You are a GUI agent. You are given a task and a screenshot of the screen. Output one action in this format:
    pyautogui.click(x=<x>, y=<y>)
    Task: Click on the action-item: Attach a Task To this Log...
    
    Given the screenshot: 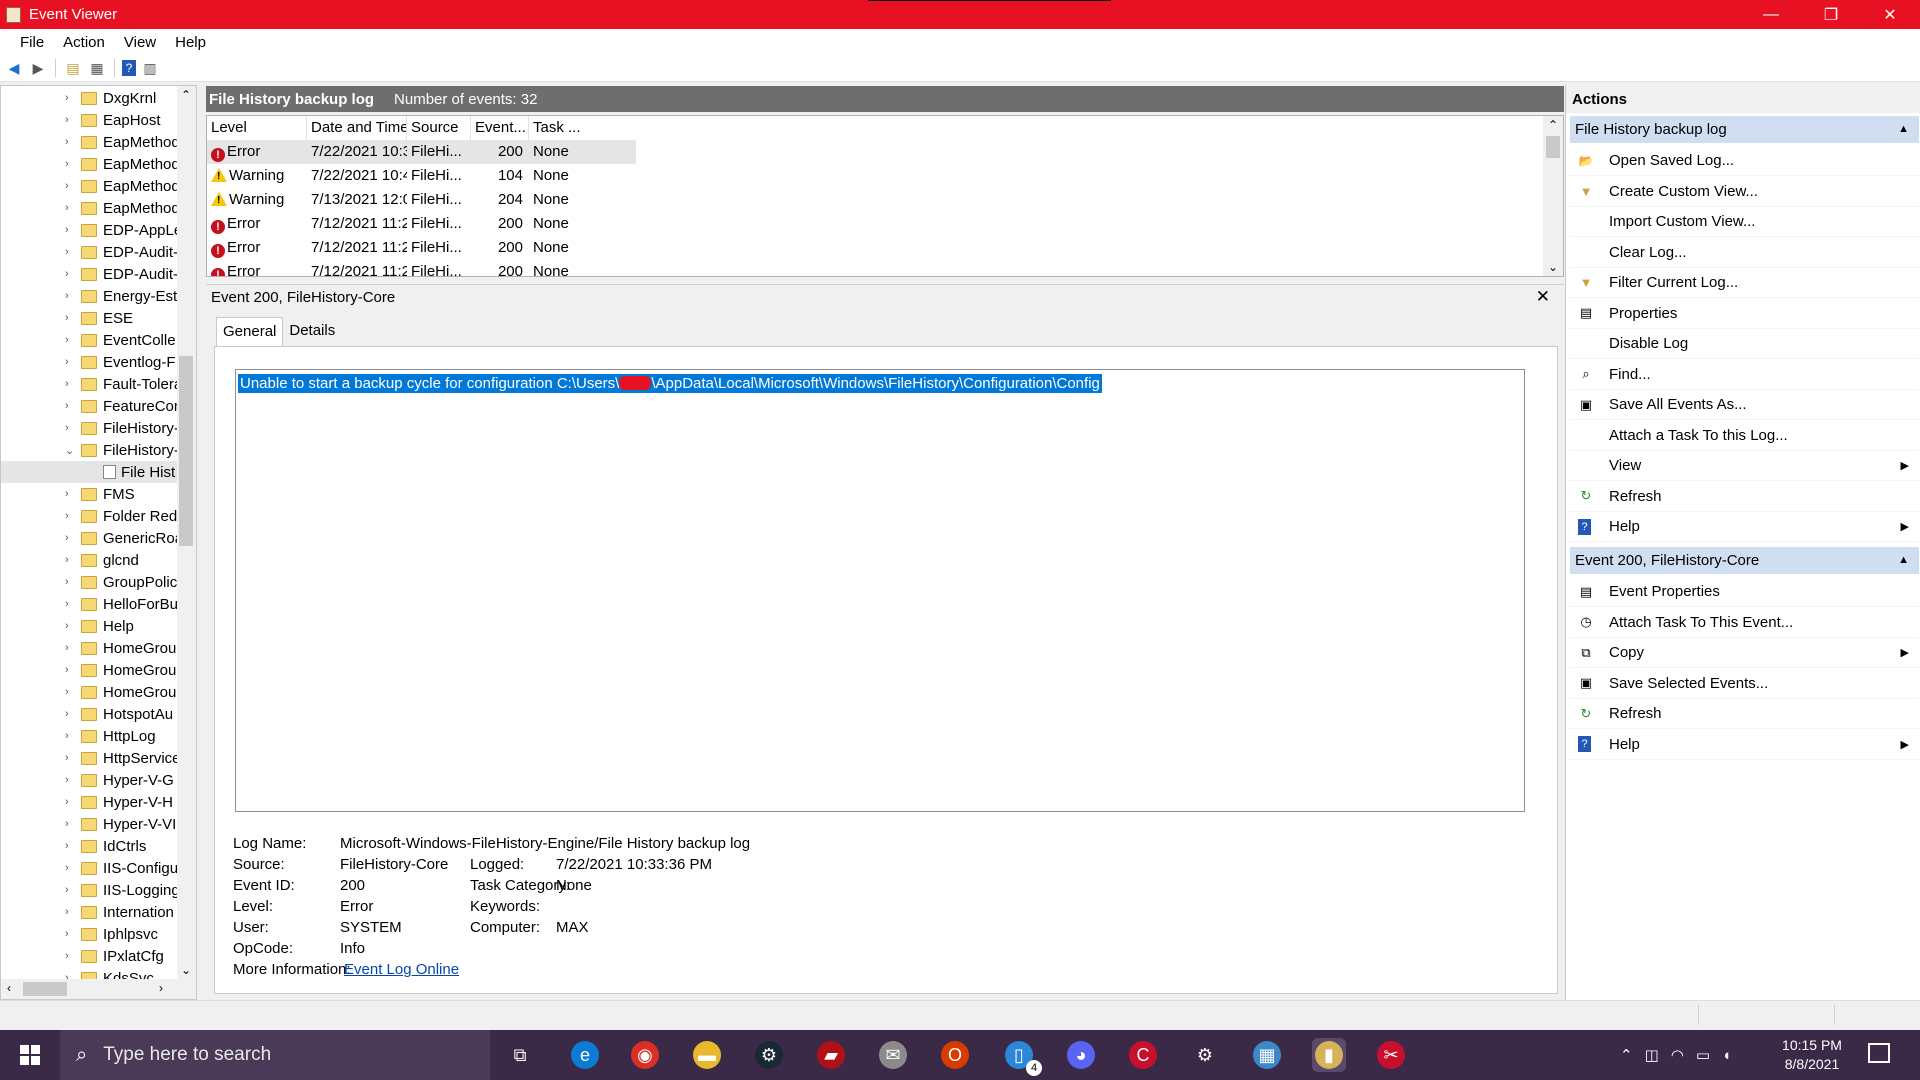 What is the action you would take?
    pyautogui.click(x=1744, y=436)
    